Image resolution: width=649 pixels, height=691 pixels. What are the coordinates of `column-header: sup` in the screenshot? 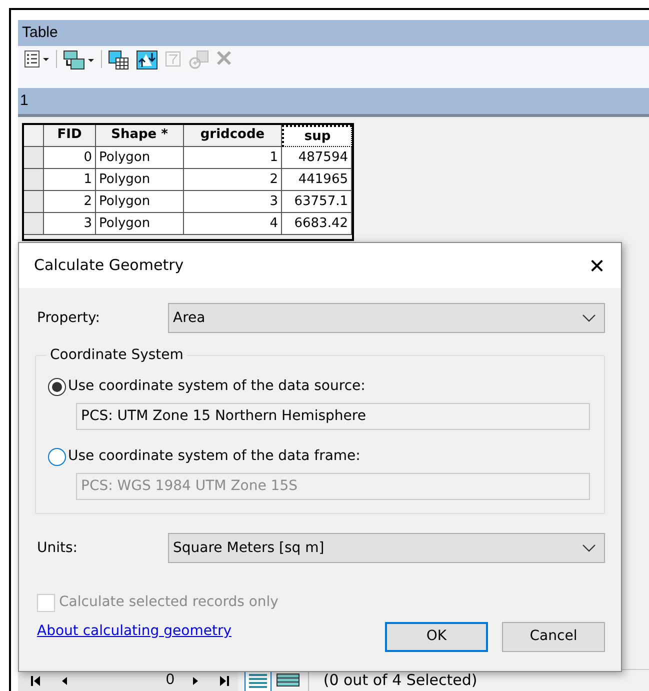 It's located at (317, 136).